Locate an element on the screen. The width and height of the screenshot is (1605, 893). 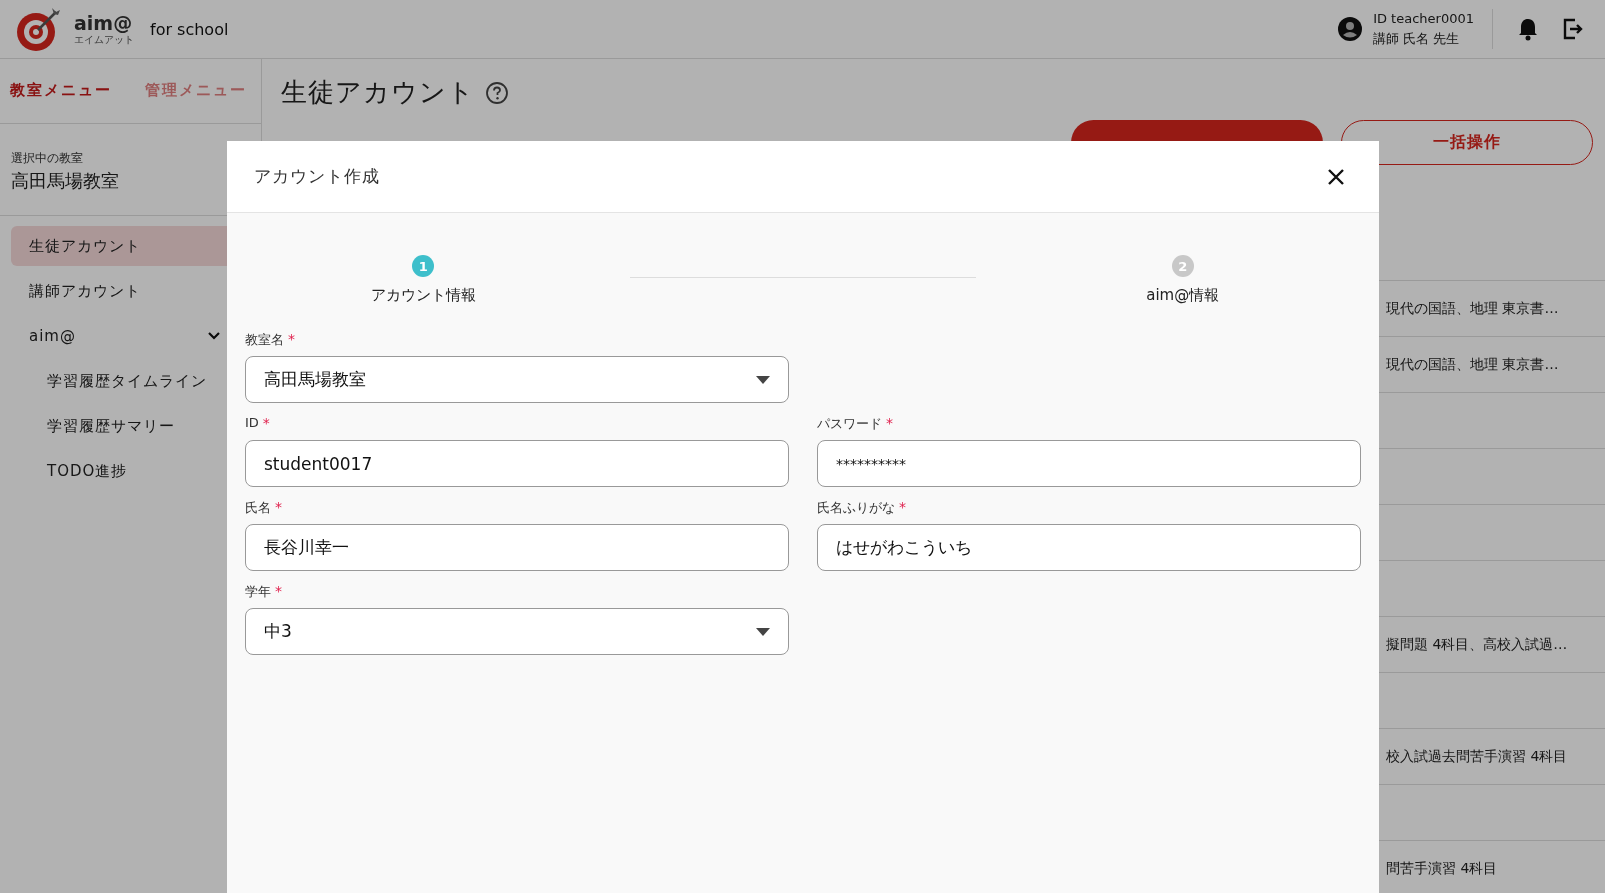
brand-reading: エイムアット is located at coordinates (104, 39).